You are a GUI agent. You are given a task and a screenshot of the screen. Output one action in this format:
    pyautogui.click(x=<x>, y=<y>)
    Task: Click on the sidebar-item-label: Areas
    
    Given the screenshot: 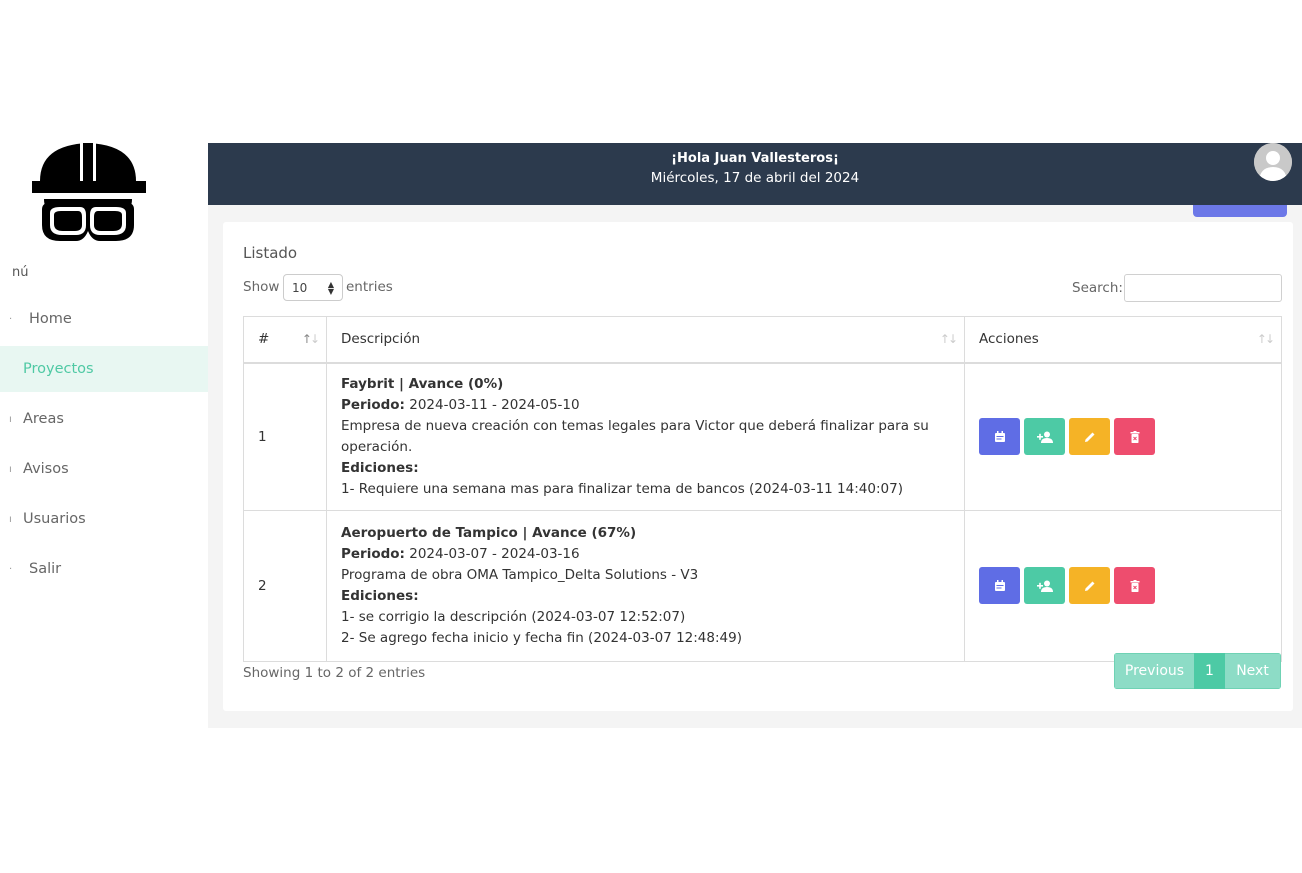 What is the action you would take?
    pyautogui.click(x=43, y=419)
    